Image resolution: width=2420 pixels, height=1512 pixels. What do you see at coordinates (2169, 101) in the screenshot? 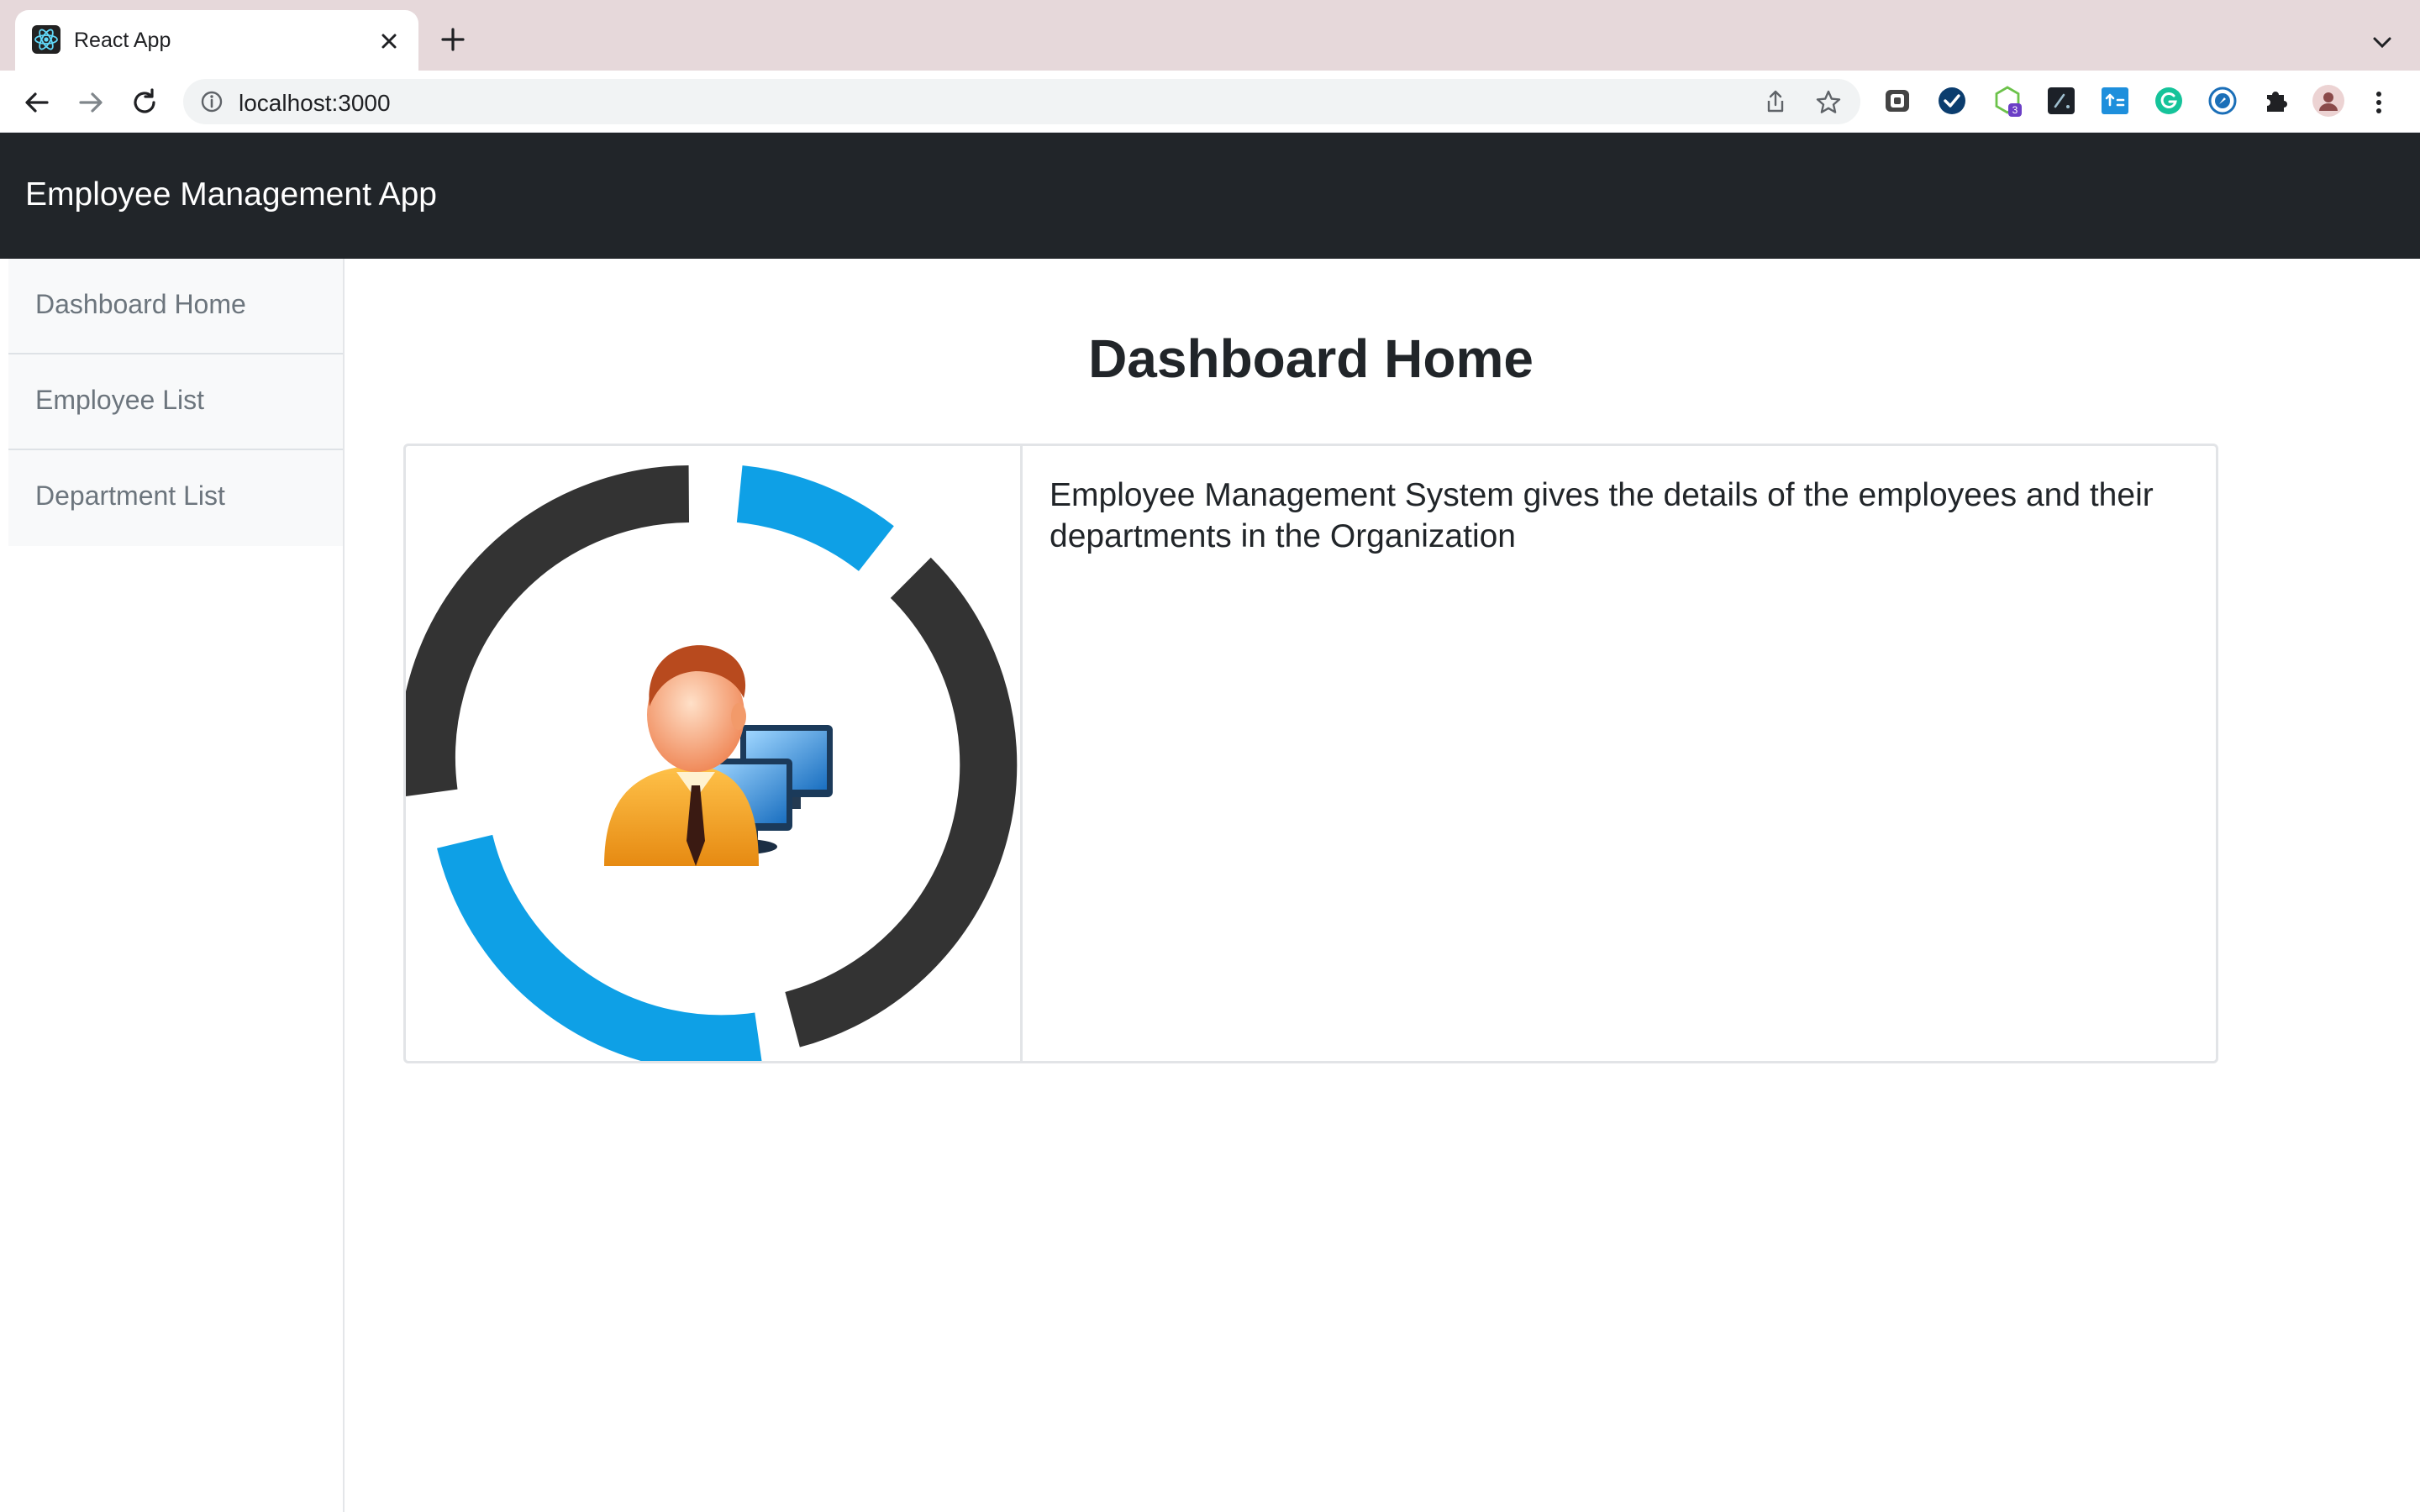
I see `grammarly-icon` at bounding box center [2169, 101].